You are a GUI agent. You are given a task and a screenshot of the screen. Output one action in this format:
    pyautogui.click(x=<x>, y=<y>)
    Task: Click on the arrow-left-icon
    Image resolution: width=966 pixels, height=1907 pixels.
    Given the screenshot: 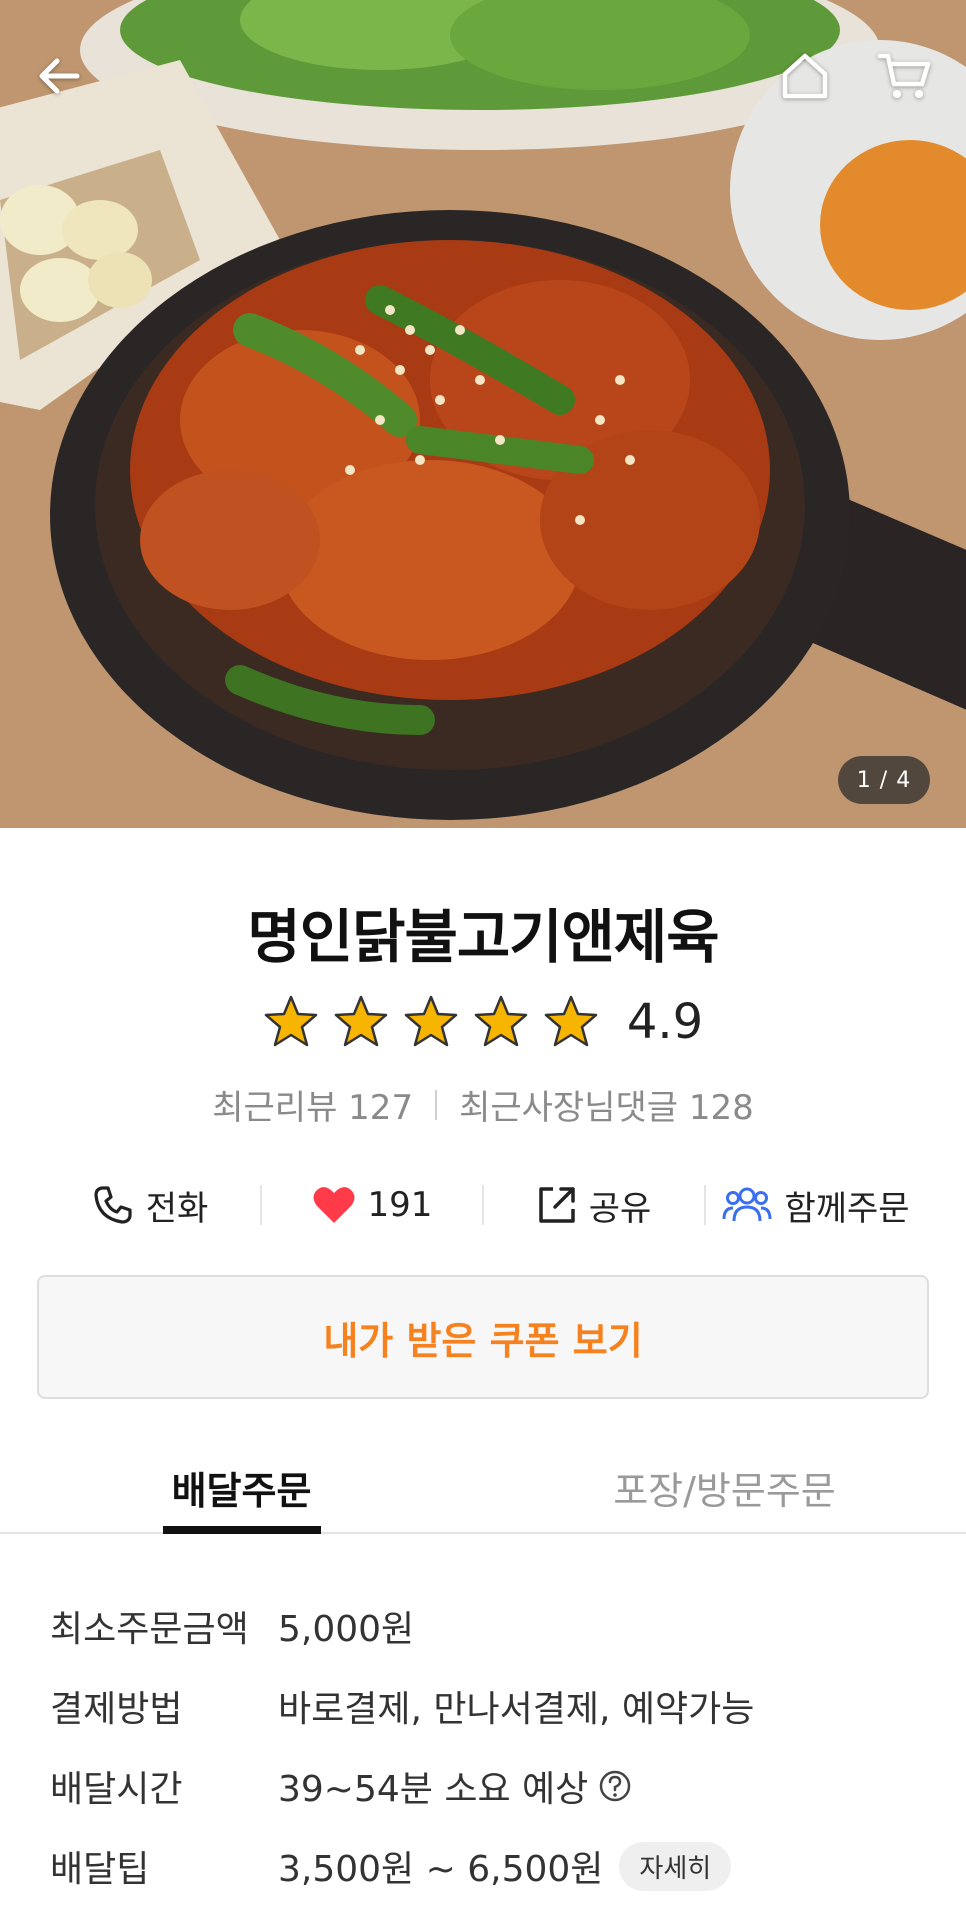 What is the action you would take?
    pyautogui.click(x=59, y=76)
    